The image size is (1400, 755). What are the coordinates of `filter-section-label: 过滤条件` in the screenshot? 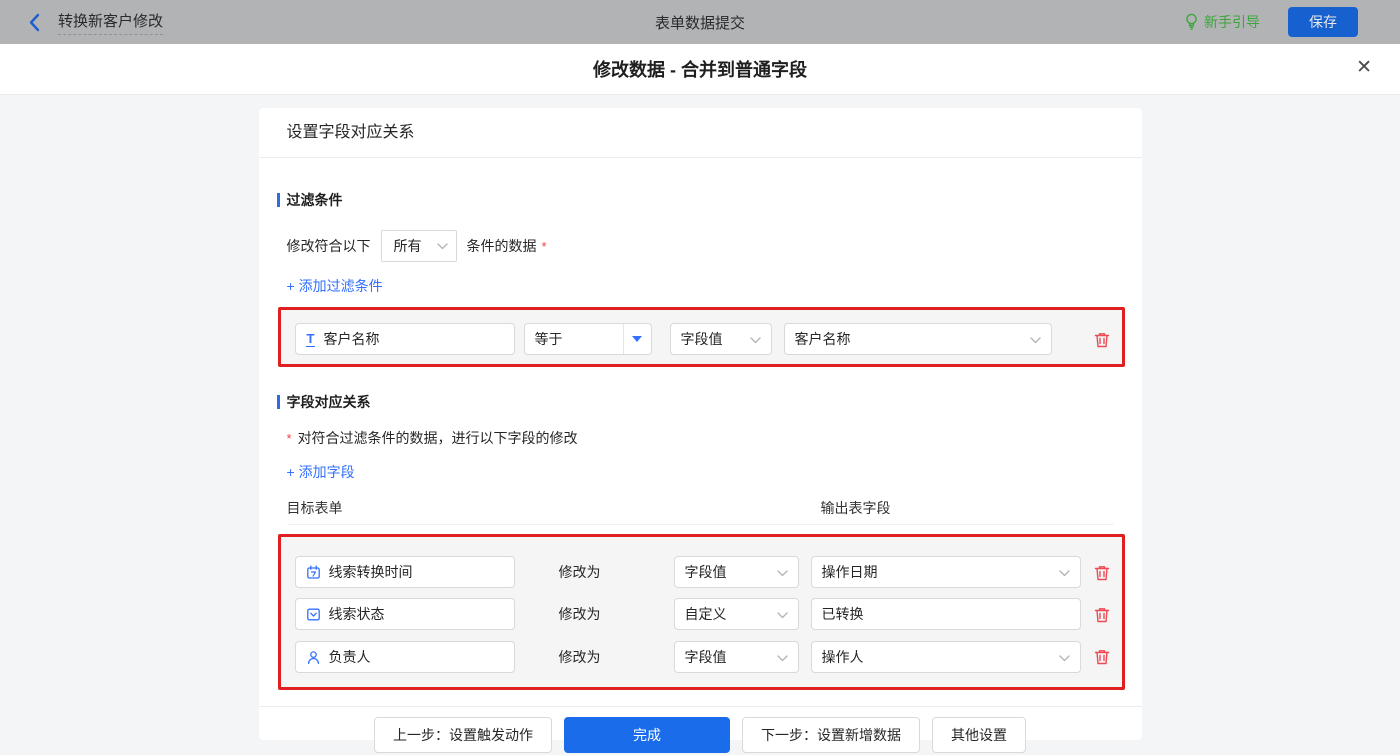 It's located at (314, 200).